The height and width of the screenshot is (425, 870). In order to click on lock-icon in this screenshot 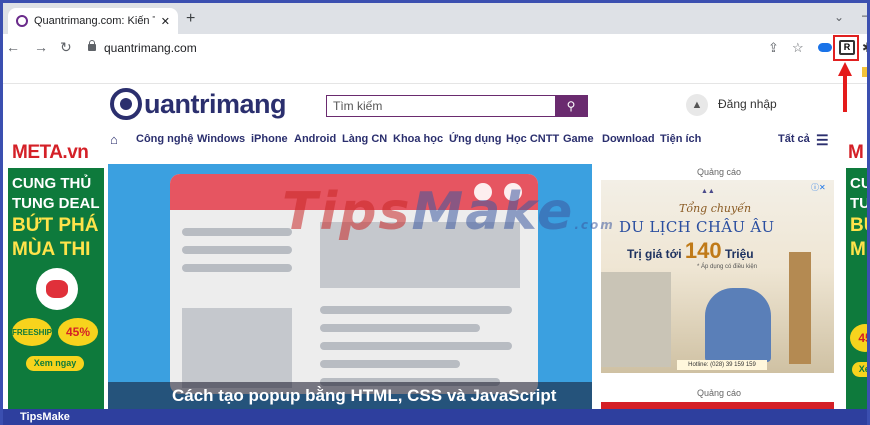, I will do `click(92, 45)`.